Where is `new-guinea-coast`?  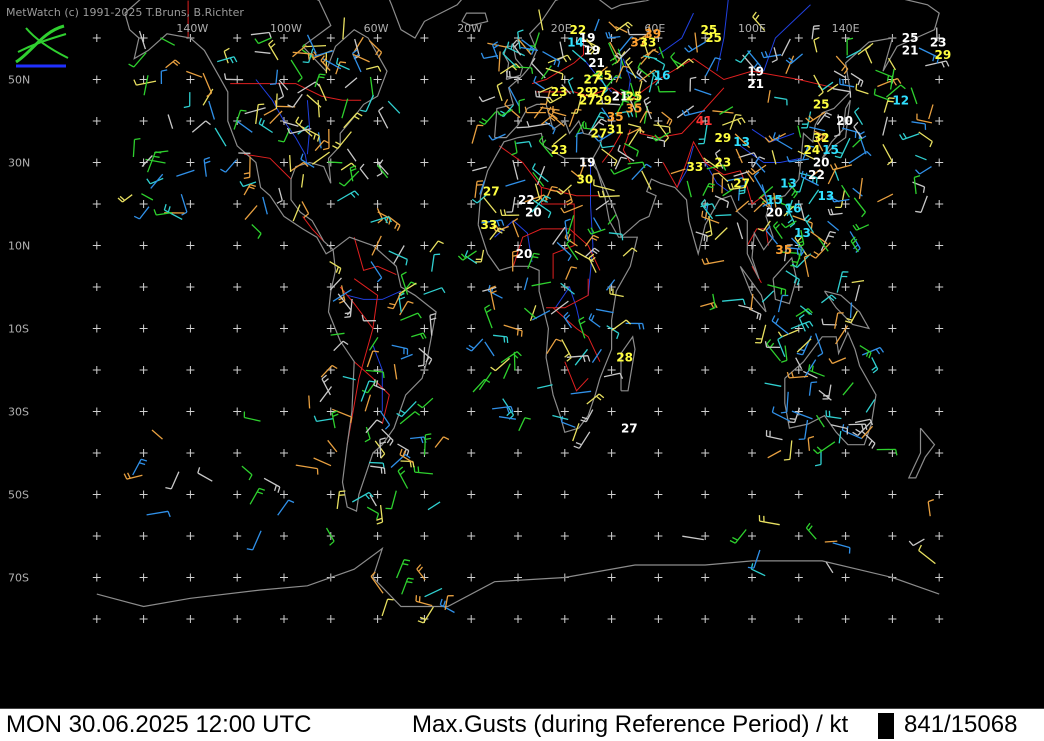 new-guinea-coast is located at coordinates (847, 309).